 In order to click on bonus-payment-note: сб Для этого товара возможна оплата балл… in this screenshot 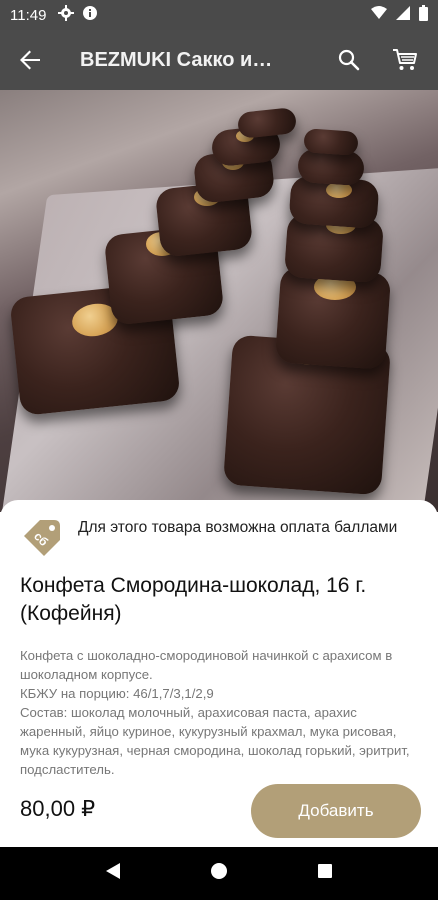, I will do `click(220, 538)`.